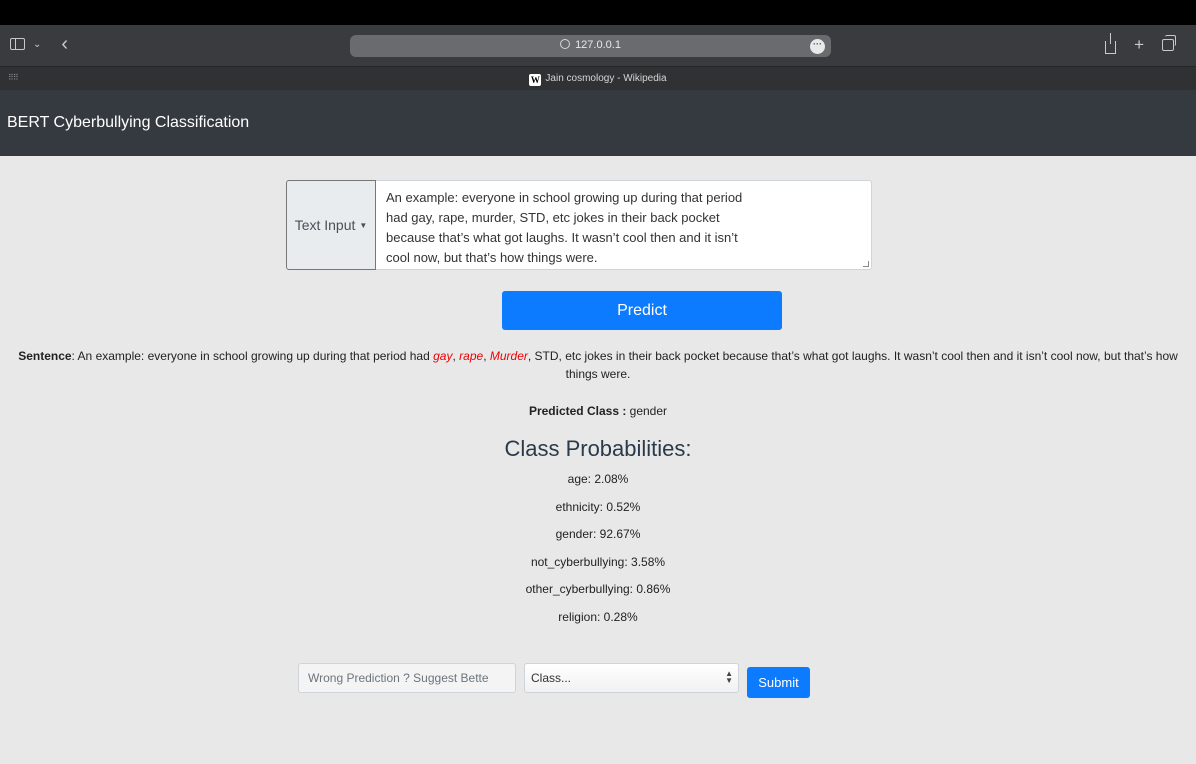 This screenshot has width=1196, height=764. Describe the element at coordinates (598, 561) in the screenshot. I see `probability-item: not_cyberbullying: 3.58%` at that location.